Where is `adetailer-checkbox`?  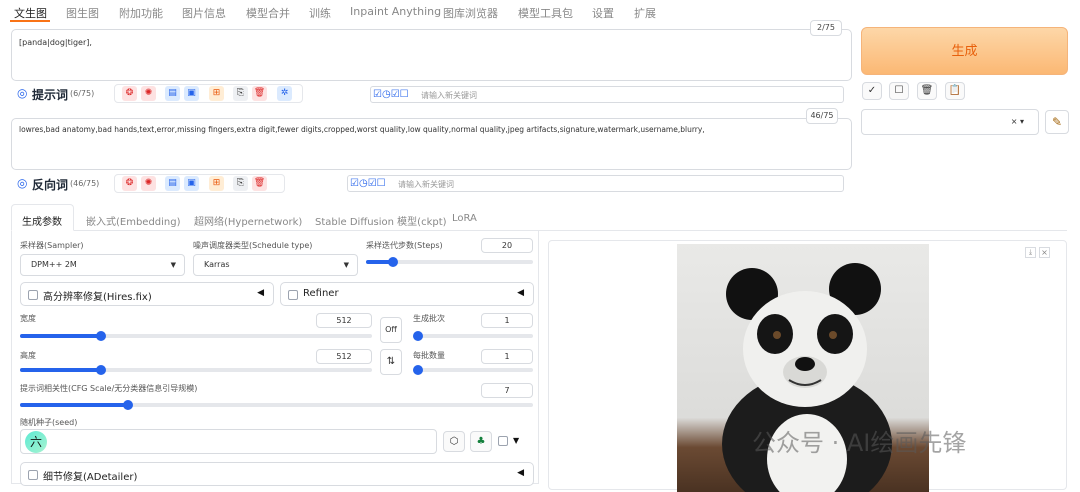 adetailer-checkbox is located at coordinates (33, 475).